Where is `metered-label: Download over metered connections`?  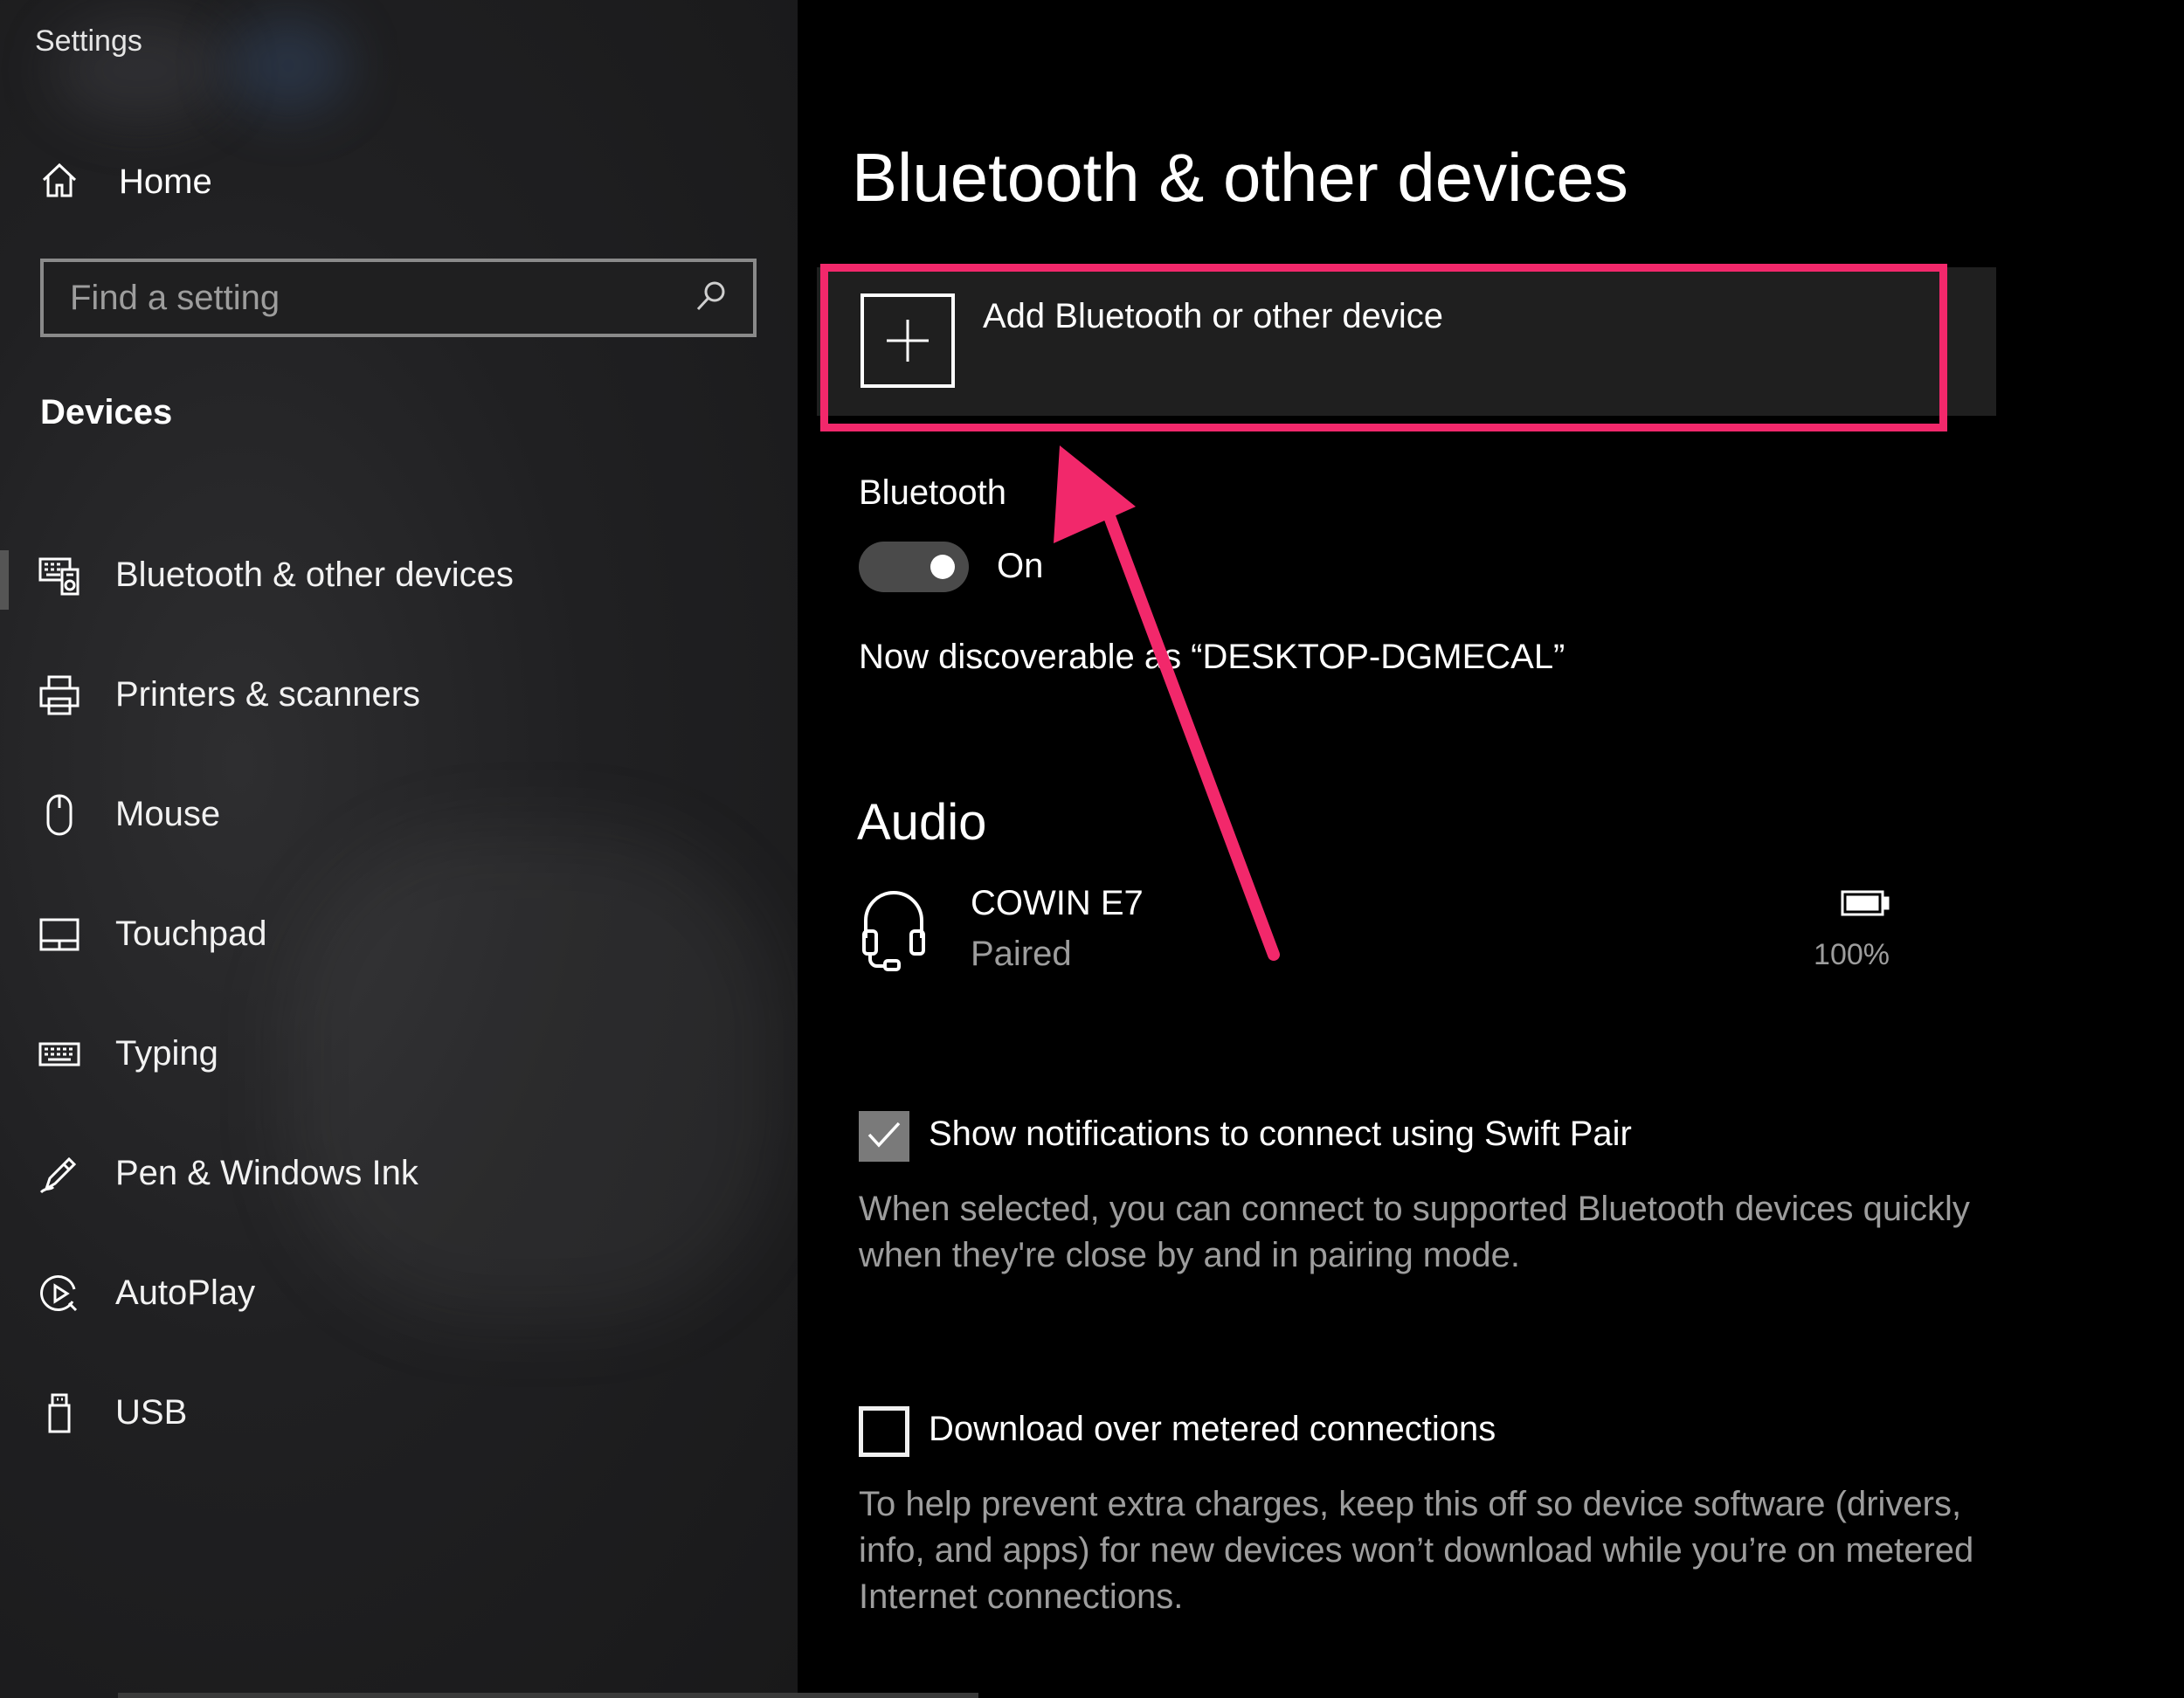
metered-label: Download over metered connections is located at coordinates (1212, 1429).